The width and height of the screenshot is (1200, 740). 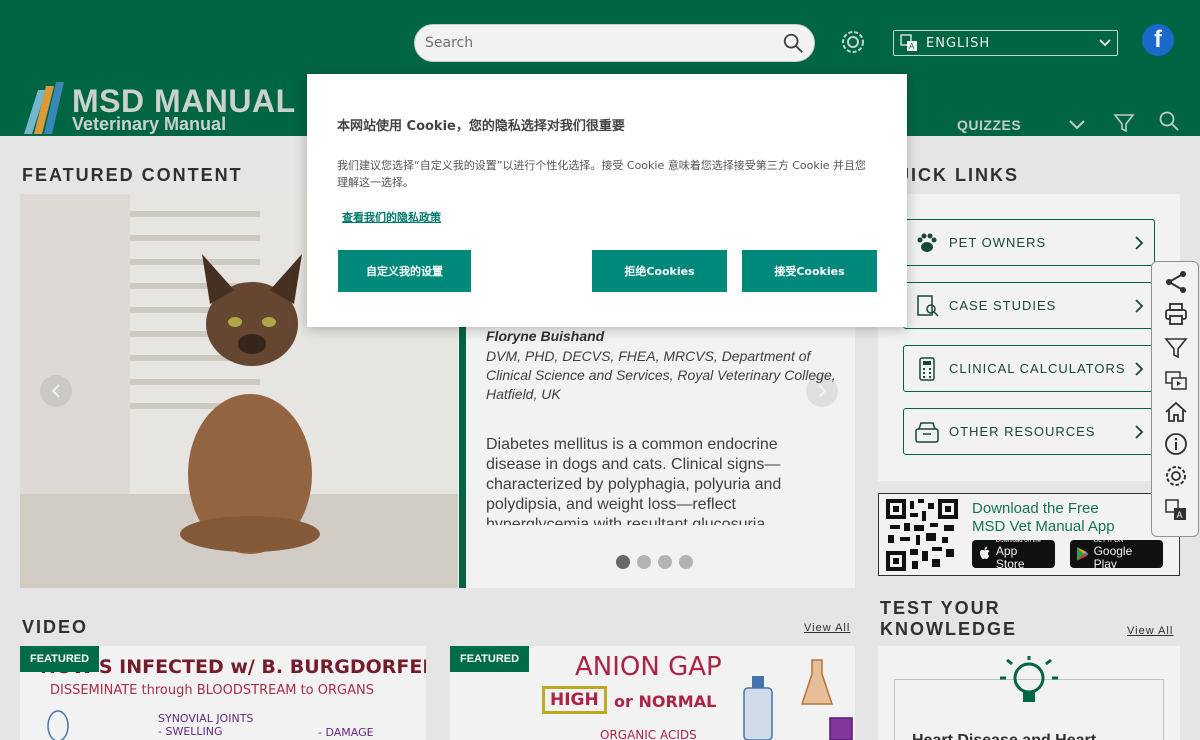 What do you see at coordinates (391, 217) in the screenshot?
I see `privacy-policy-link: 查看我们的隐私政策` at bounding box center [391, 217].